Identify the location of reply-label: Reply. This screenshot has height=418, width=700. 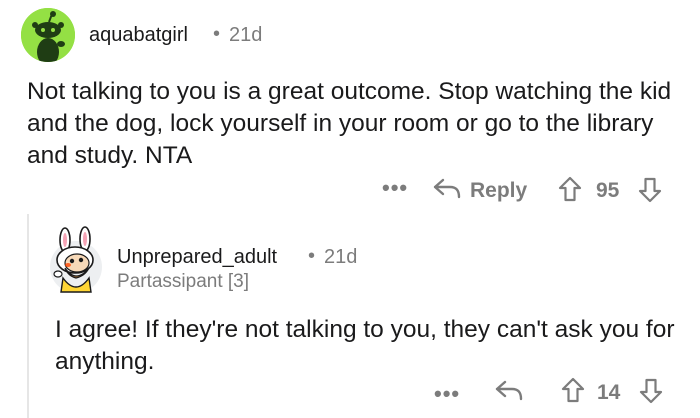
(498, 191).